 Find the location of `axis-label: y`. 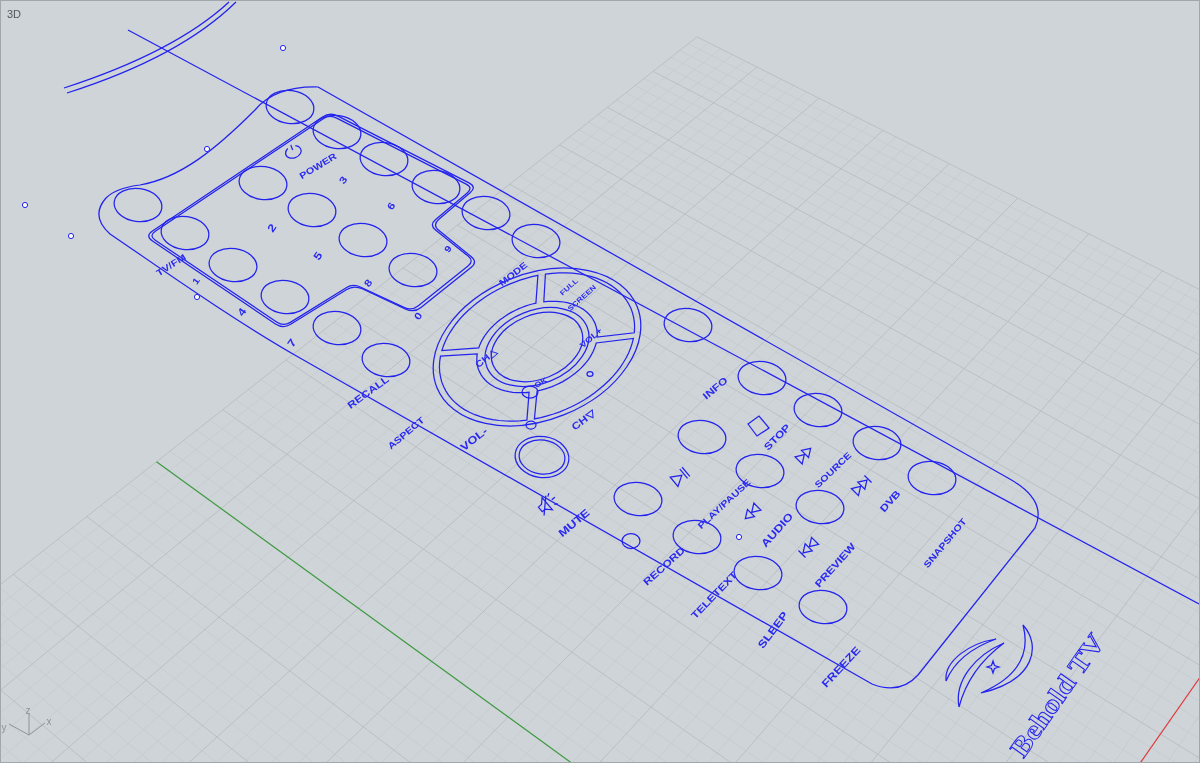

axis-label: y is located at coordinates (4, 727).